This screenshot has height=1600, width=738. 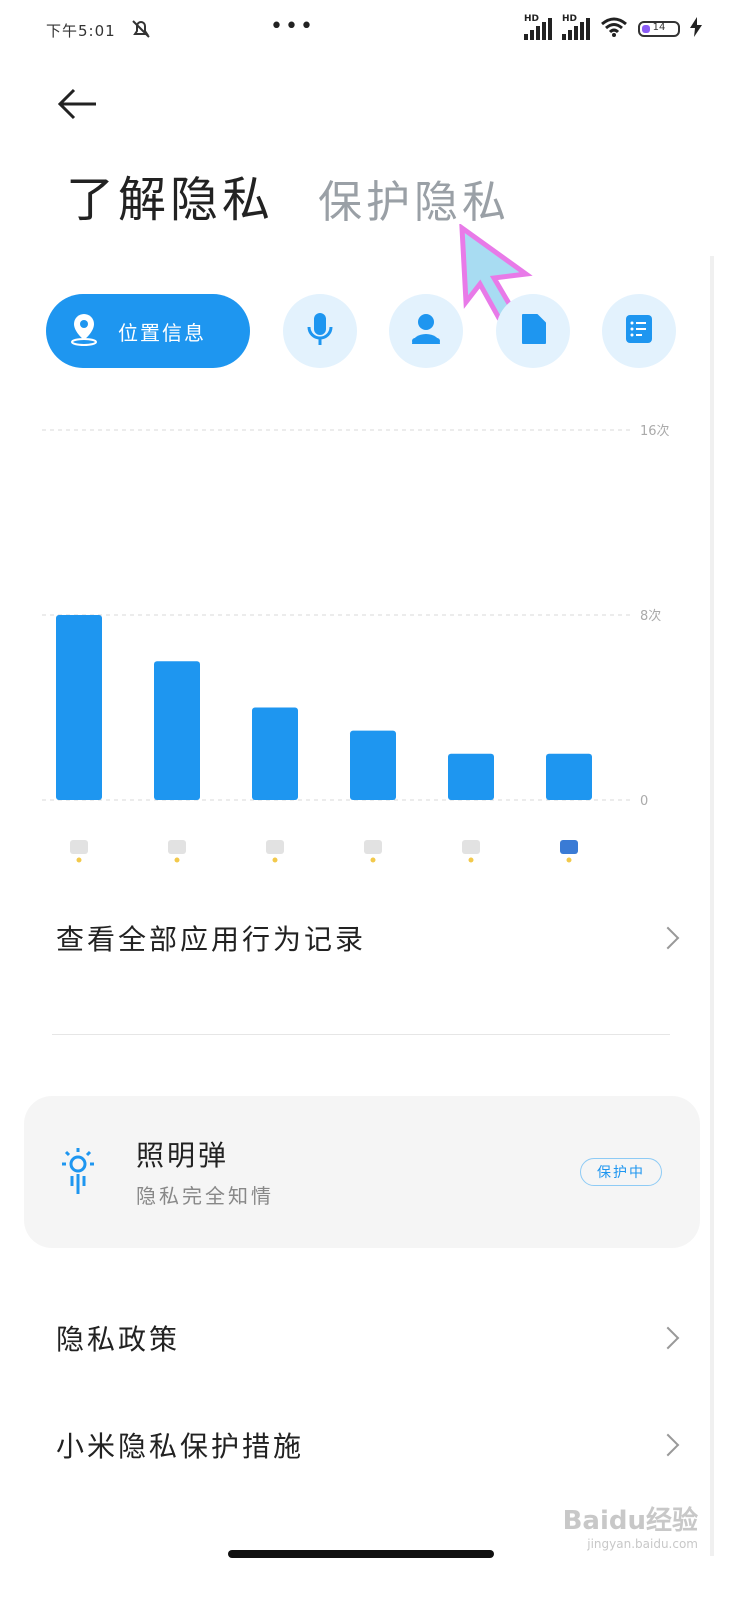 What do you see at coordinates (84, 331) in the screenshot?
I see `location-icon` at bounding box center [84, 331].